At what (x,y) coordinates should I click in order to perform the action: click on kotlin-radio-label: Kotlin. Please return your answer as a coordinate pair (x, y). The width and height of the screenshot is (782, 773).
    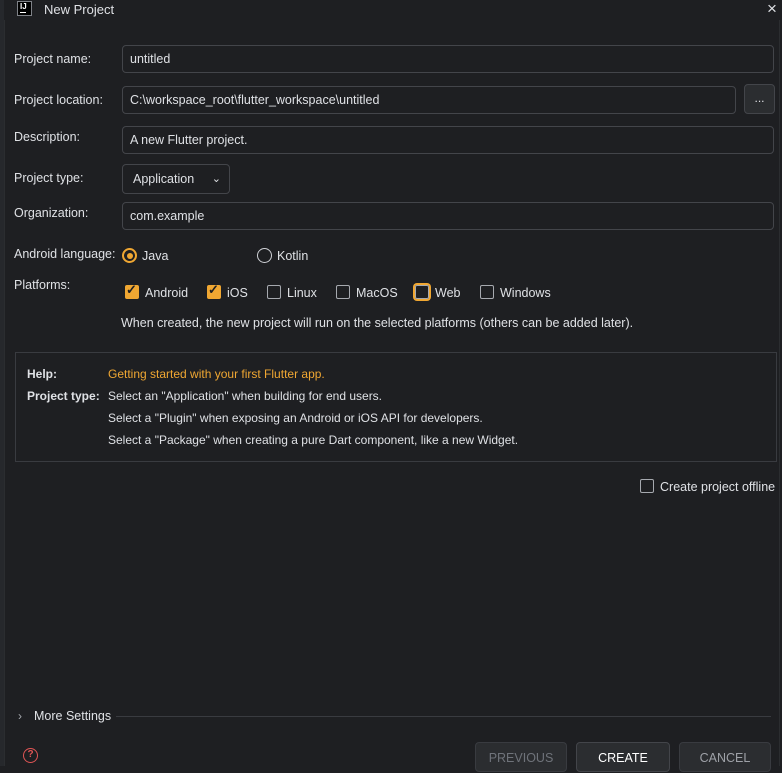
    Looking at the image, I should click on (292, 256).